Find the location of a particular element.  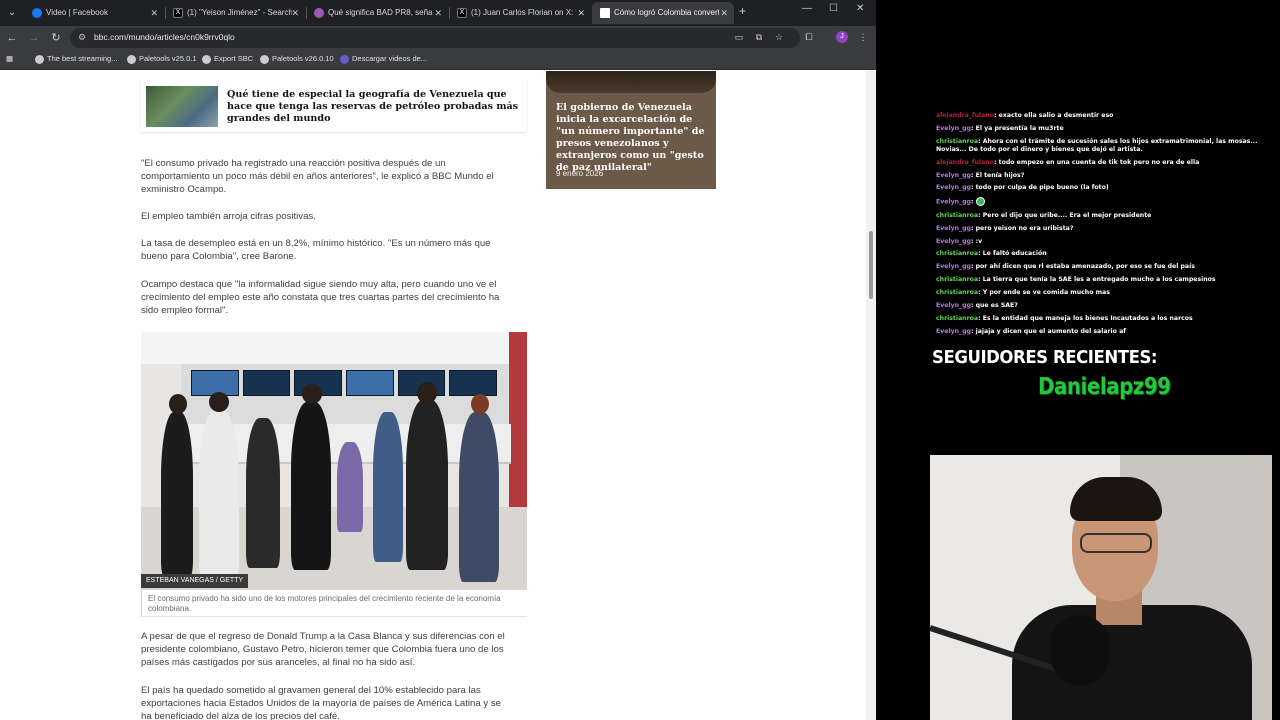

omnibox: ⚙ bbc.com/mundo/articles/cn0k9rrv0qlo is located at coordinates (435, 38).